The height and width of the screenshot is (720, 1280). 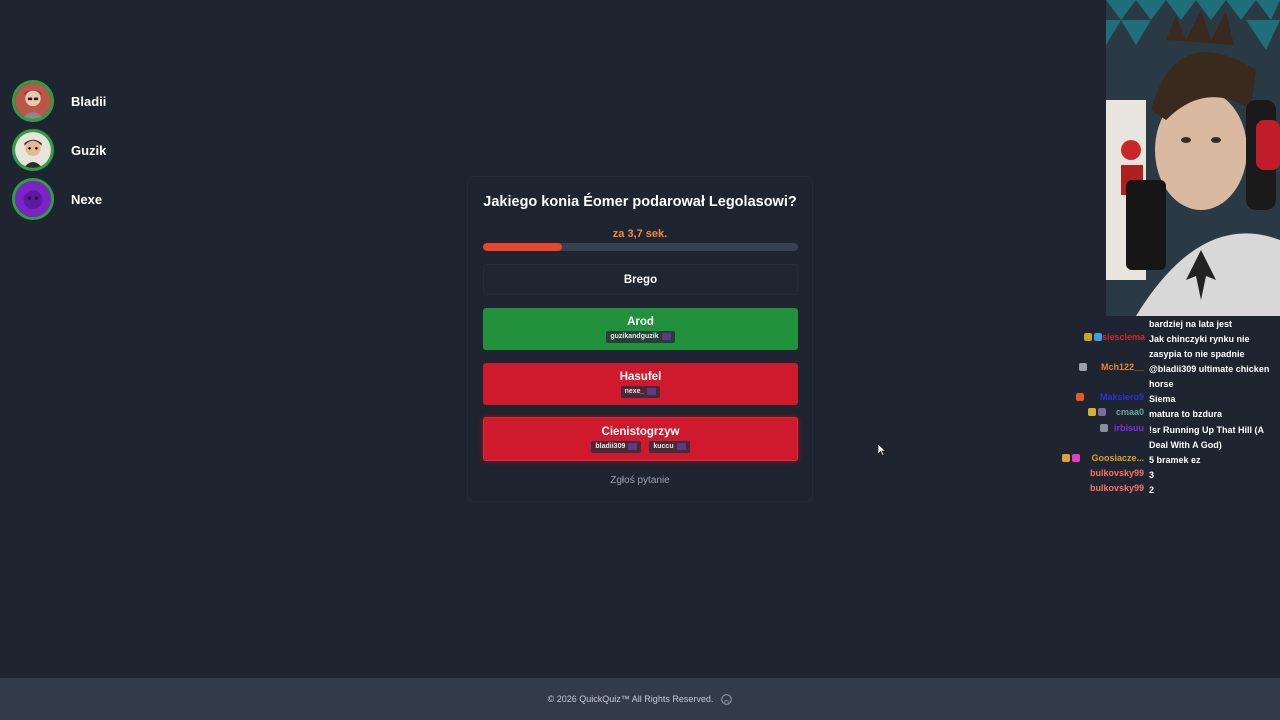 What do you see at coordinates (640, 384) in the screenshot?
I see `answer-button-hasufel: Hasufel nexe_` at bounding box center [640, 384].